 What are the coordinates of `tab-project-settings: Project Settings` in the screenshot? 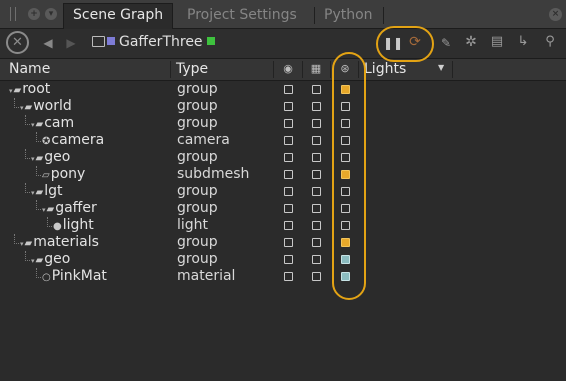 It's located at (242, 16).